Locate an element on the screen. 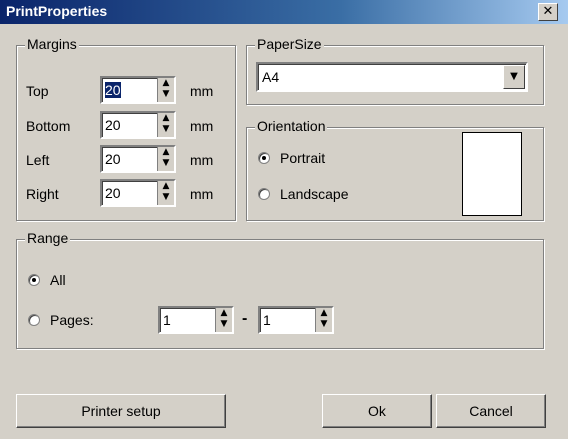 This screenshot has height=439, width=568. chevron-down-icon: ▼ is located at coordinates (514, 77).